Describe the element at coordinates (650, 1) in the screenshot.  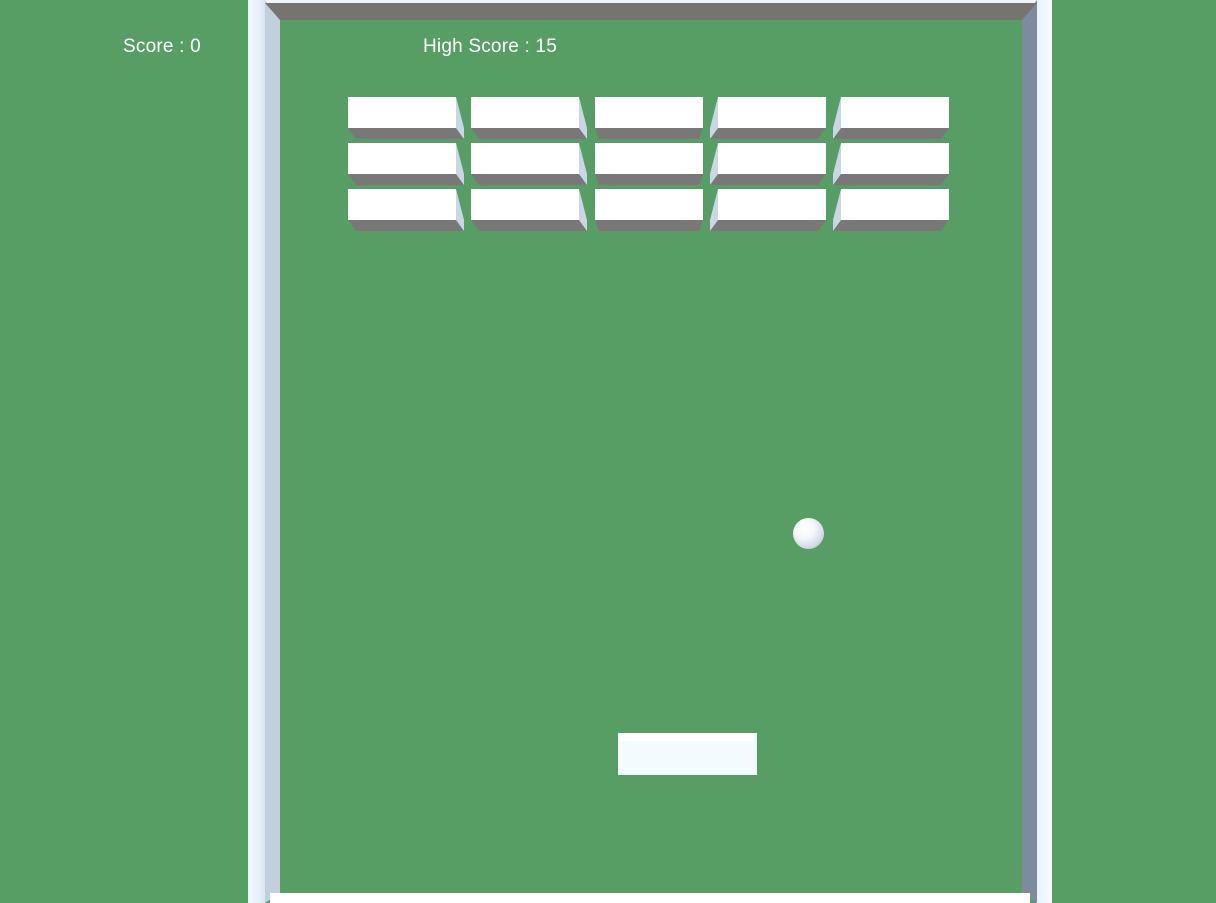
I see `top-wall-rim` at that location.